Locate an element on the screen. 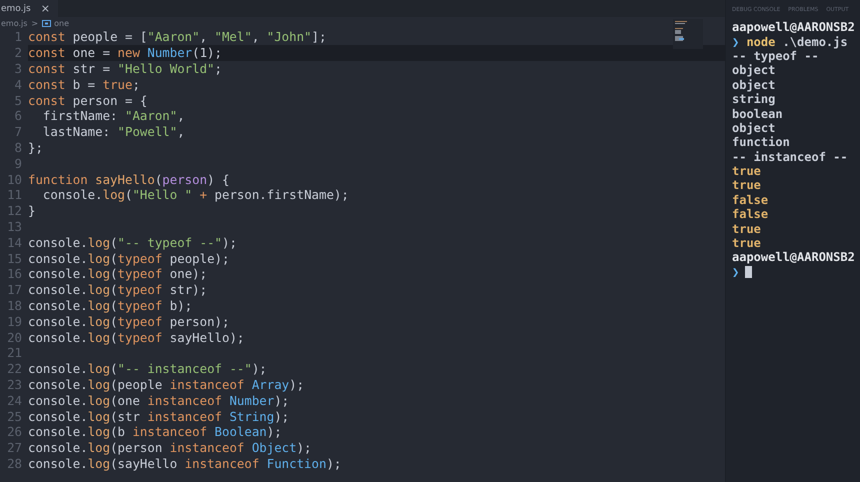 Image resolution: width=860 pixels, height=482 pixels. code-line: console.log(str instanceof String); is located at coordinates (159, 416).